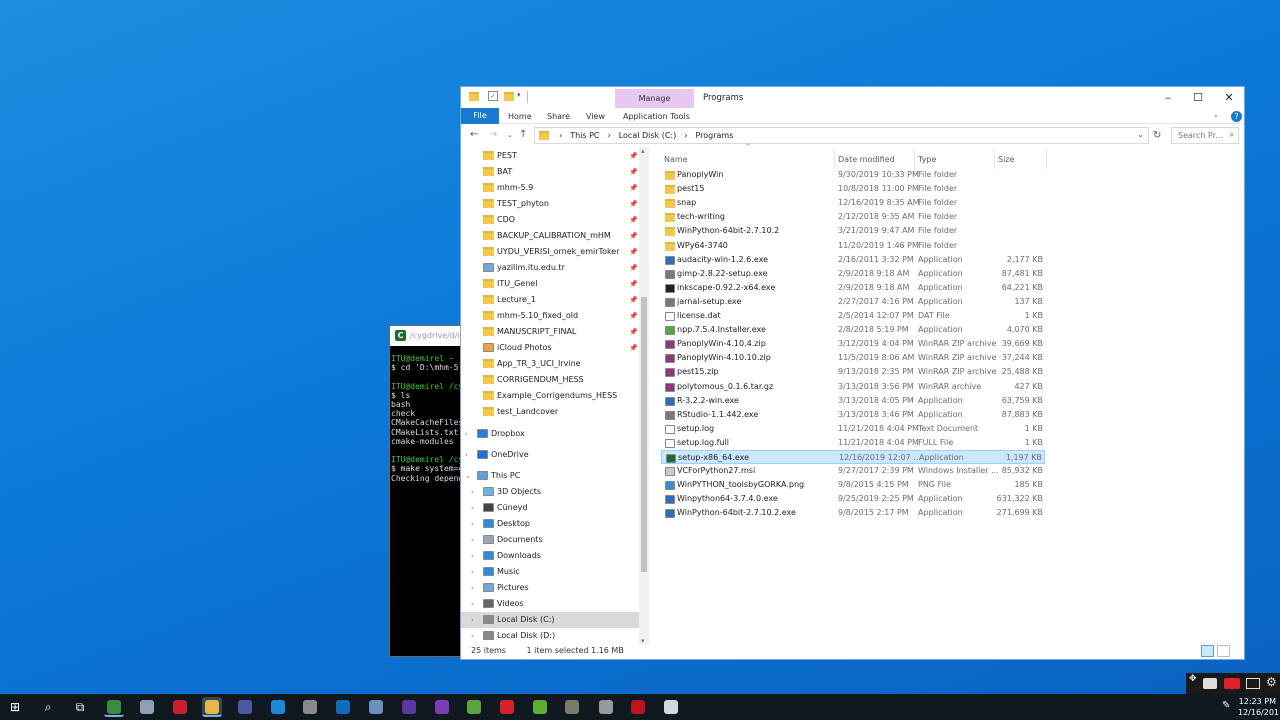  I want to click on nav-item: iCloud Photos 📌, so click(550, 348).